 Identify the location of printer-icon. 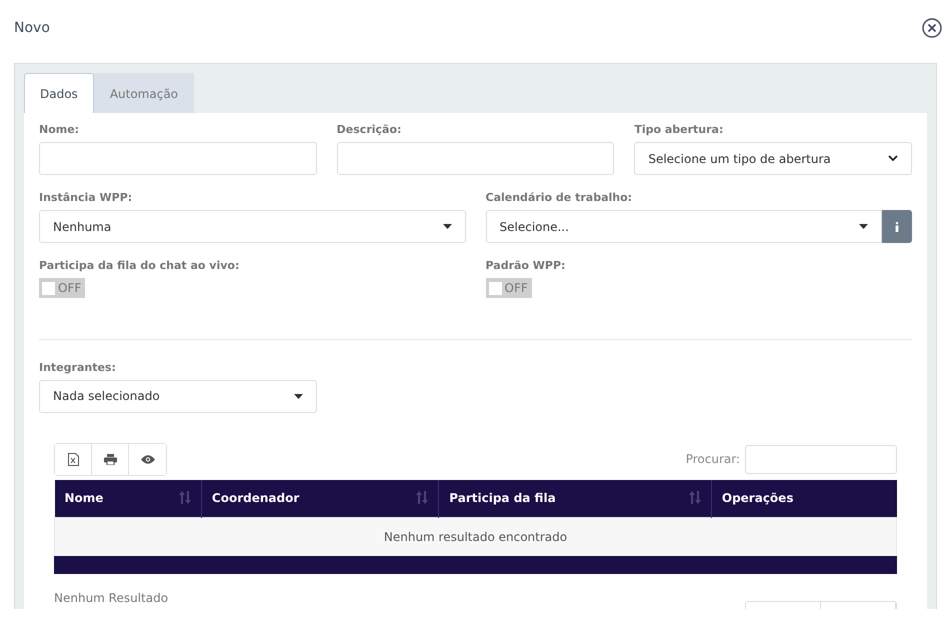
(110, 459).